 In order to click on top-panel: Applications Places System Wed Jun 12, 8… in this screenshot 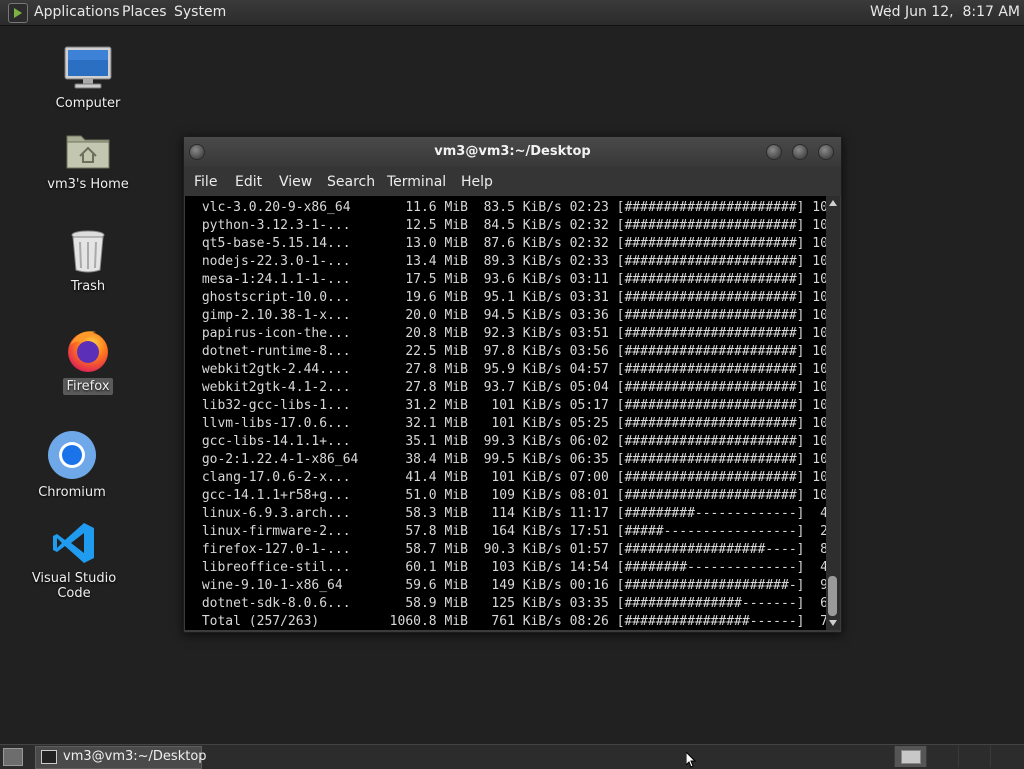, I will do `click(512, 13)`.